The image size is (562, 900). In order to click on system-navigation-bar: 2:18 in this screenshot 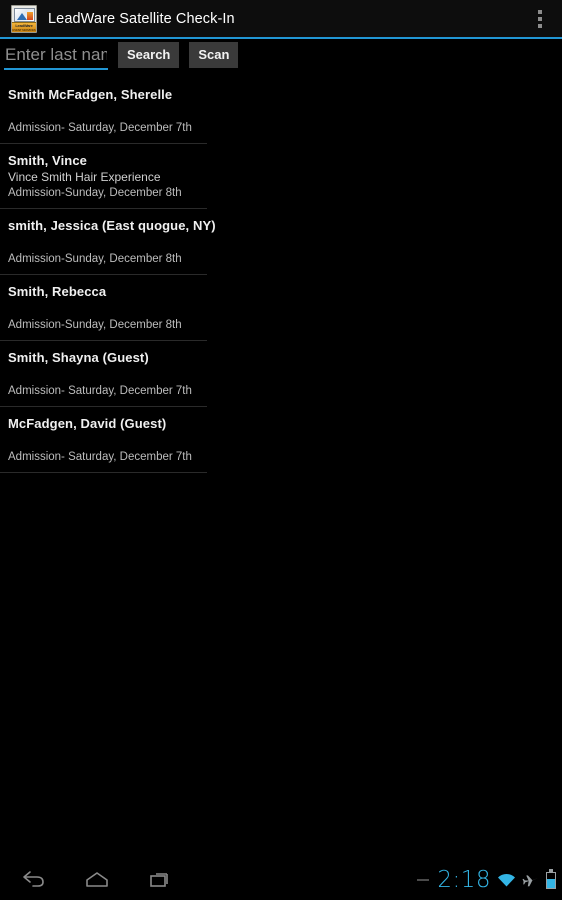, I will do `click(281, 880)`.